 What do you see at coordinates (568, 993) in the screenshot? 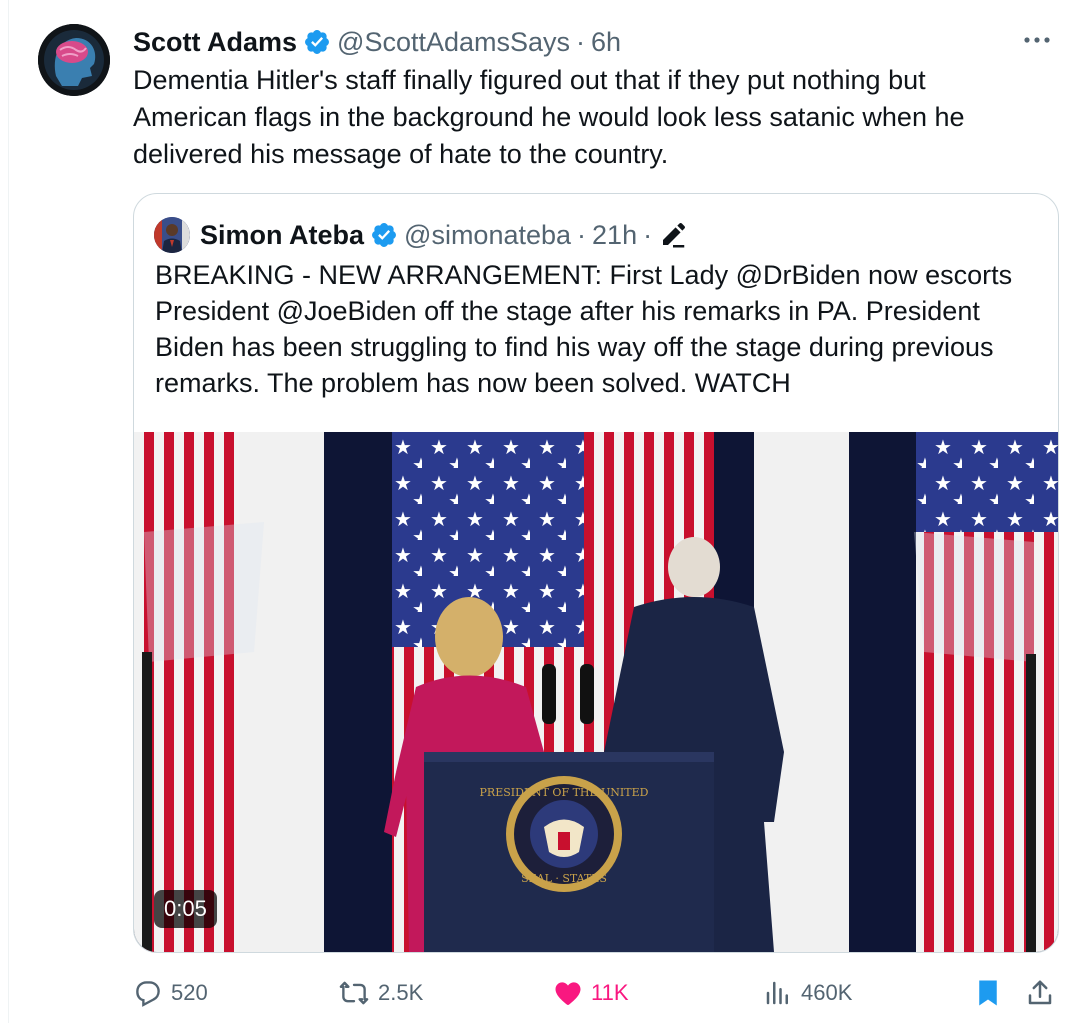
I see `like-icon` at bounding box center [568, 993].